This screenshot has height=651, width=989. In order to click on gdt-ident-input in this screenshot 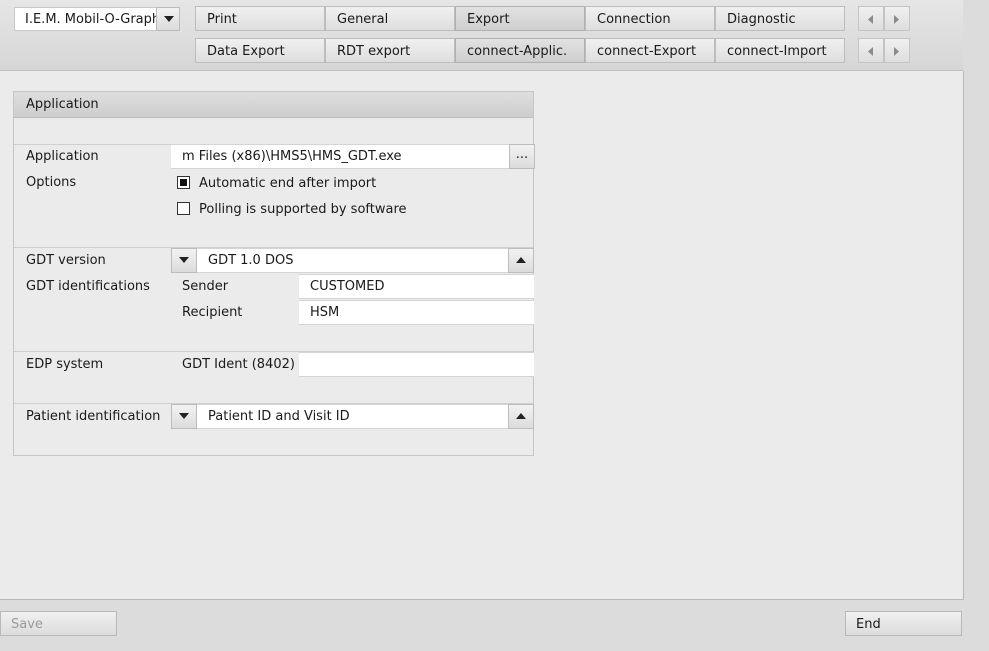, I will do `click(416, 364)`.